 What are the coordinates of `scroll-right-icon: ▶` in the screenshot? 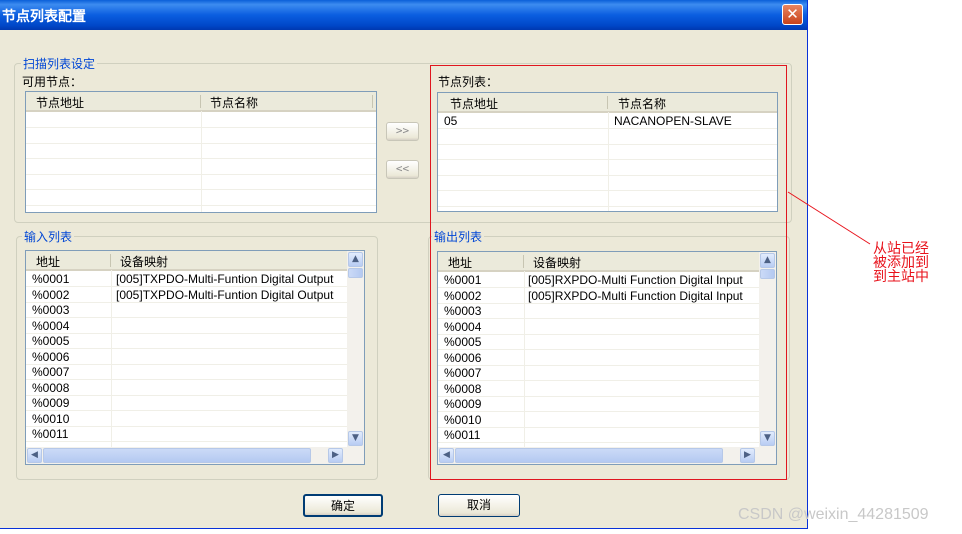 It's located at (335, 455).